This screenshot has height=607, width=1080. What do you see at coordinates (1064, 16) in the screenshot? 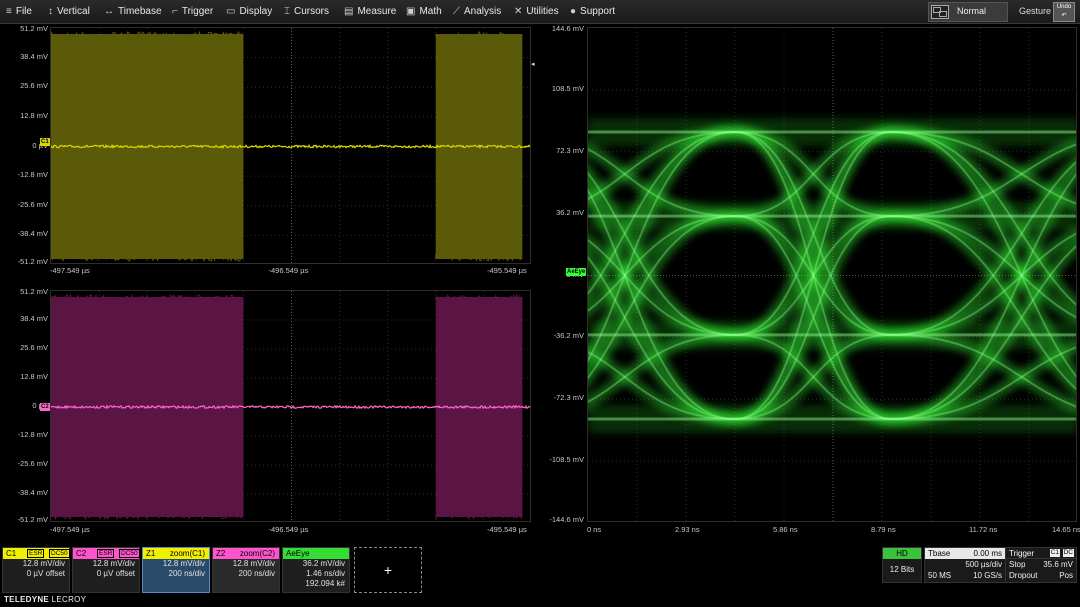
I see `undo-icon: ↶` at bounding box center [1064, 16].